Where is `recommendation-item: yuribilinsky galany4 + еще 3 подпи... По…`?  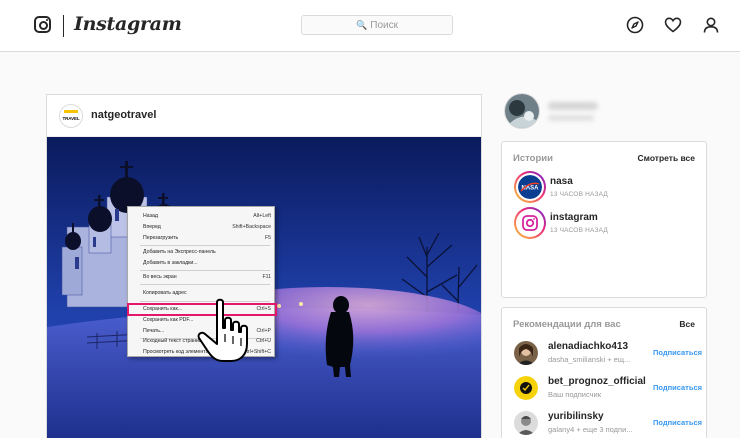 recommendation-item: yuribilinsky galany4 + еще 3 подпи... По… is located at coordinates (609, 424).